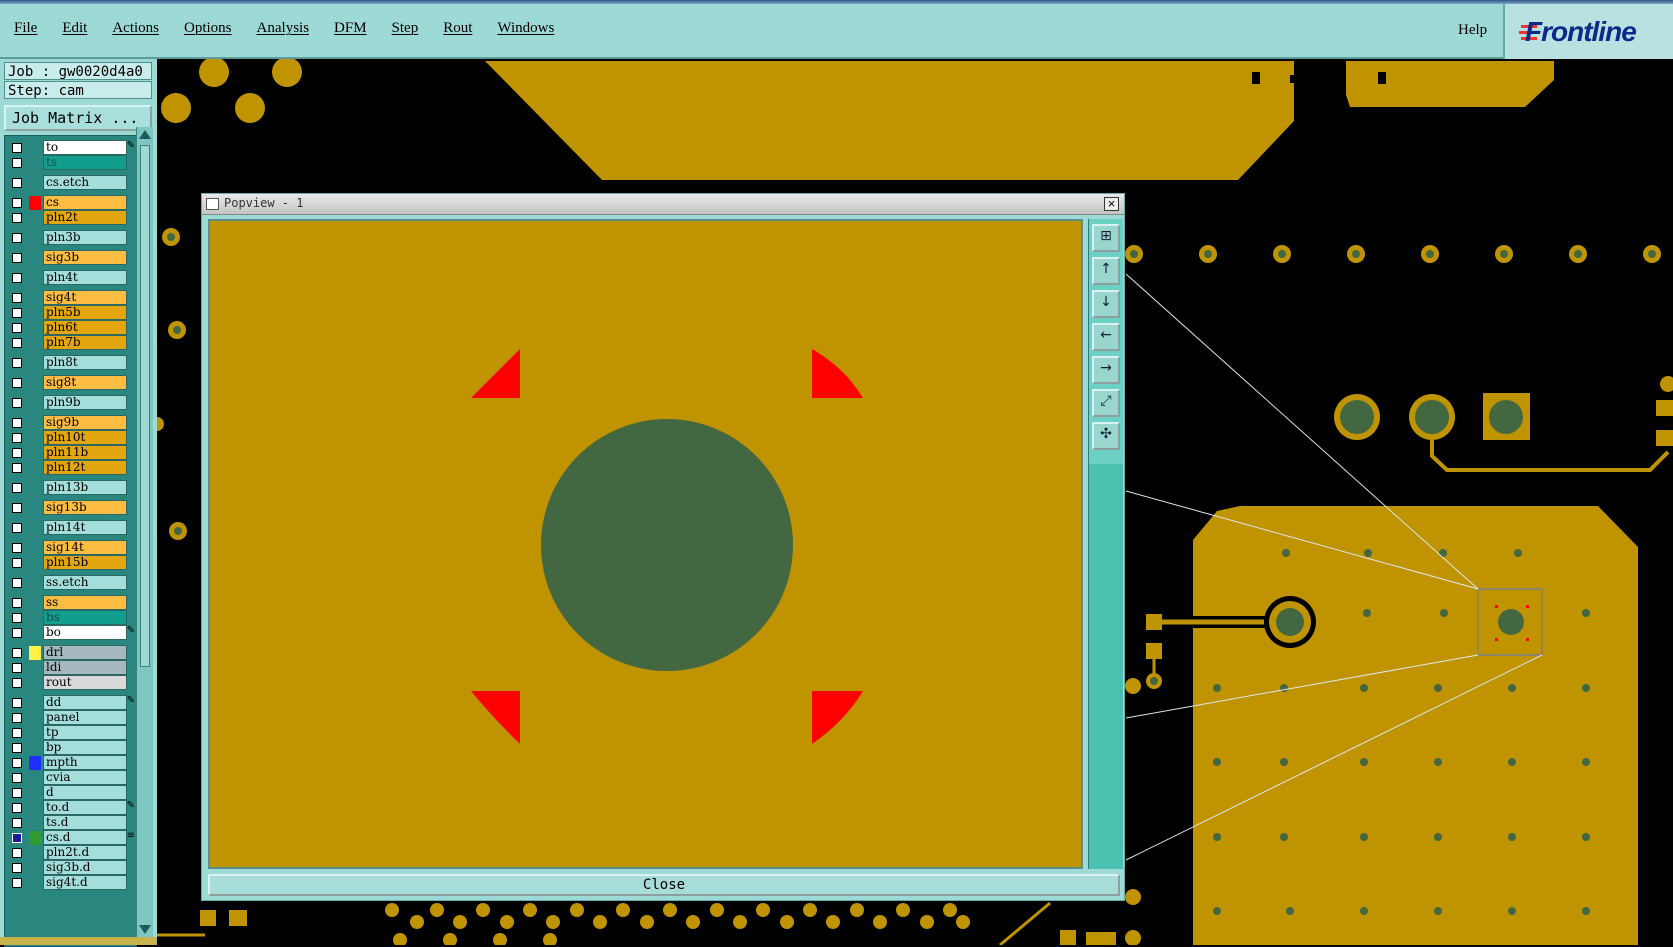 This screenshot has height=947, width=1673. What do you see at coordinates (85, 452) in the screenshot?
I see `layer-name: pln11b` at bounding box center [85, 452].